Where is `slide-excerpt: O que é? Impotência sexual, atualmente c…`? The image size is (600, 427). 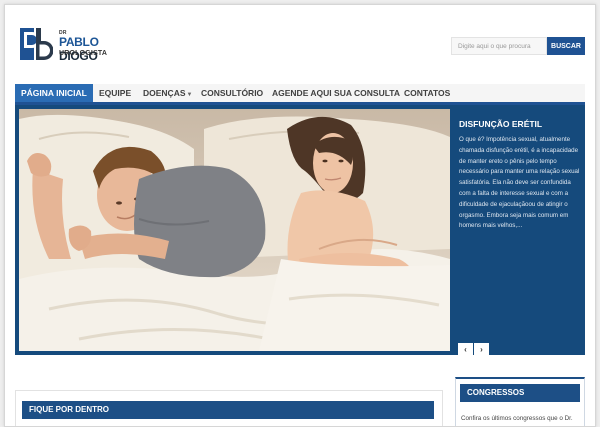
slide-excerpt: O que é? Impotência sexual, atualmente c… is located at coordinates (519, 183).